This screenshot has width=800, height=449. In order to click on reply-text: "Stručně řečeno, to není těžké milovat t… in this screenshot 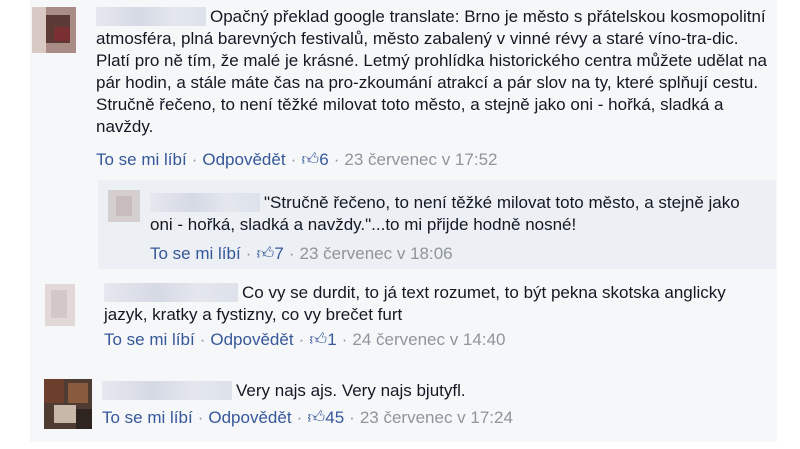, I will do `click(445, 213)`.